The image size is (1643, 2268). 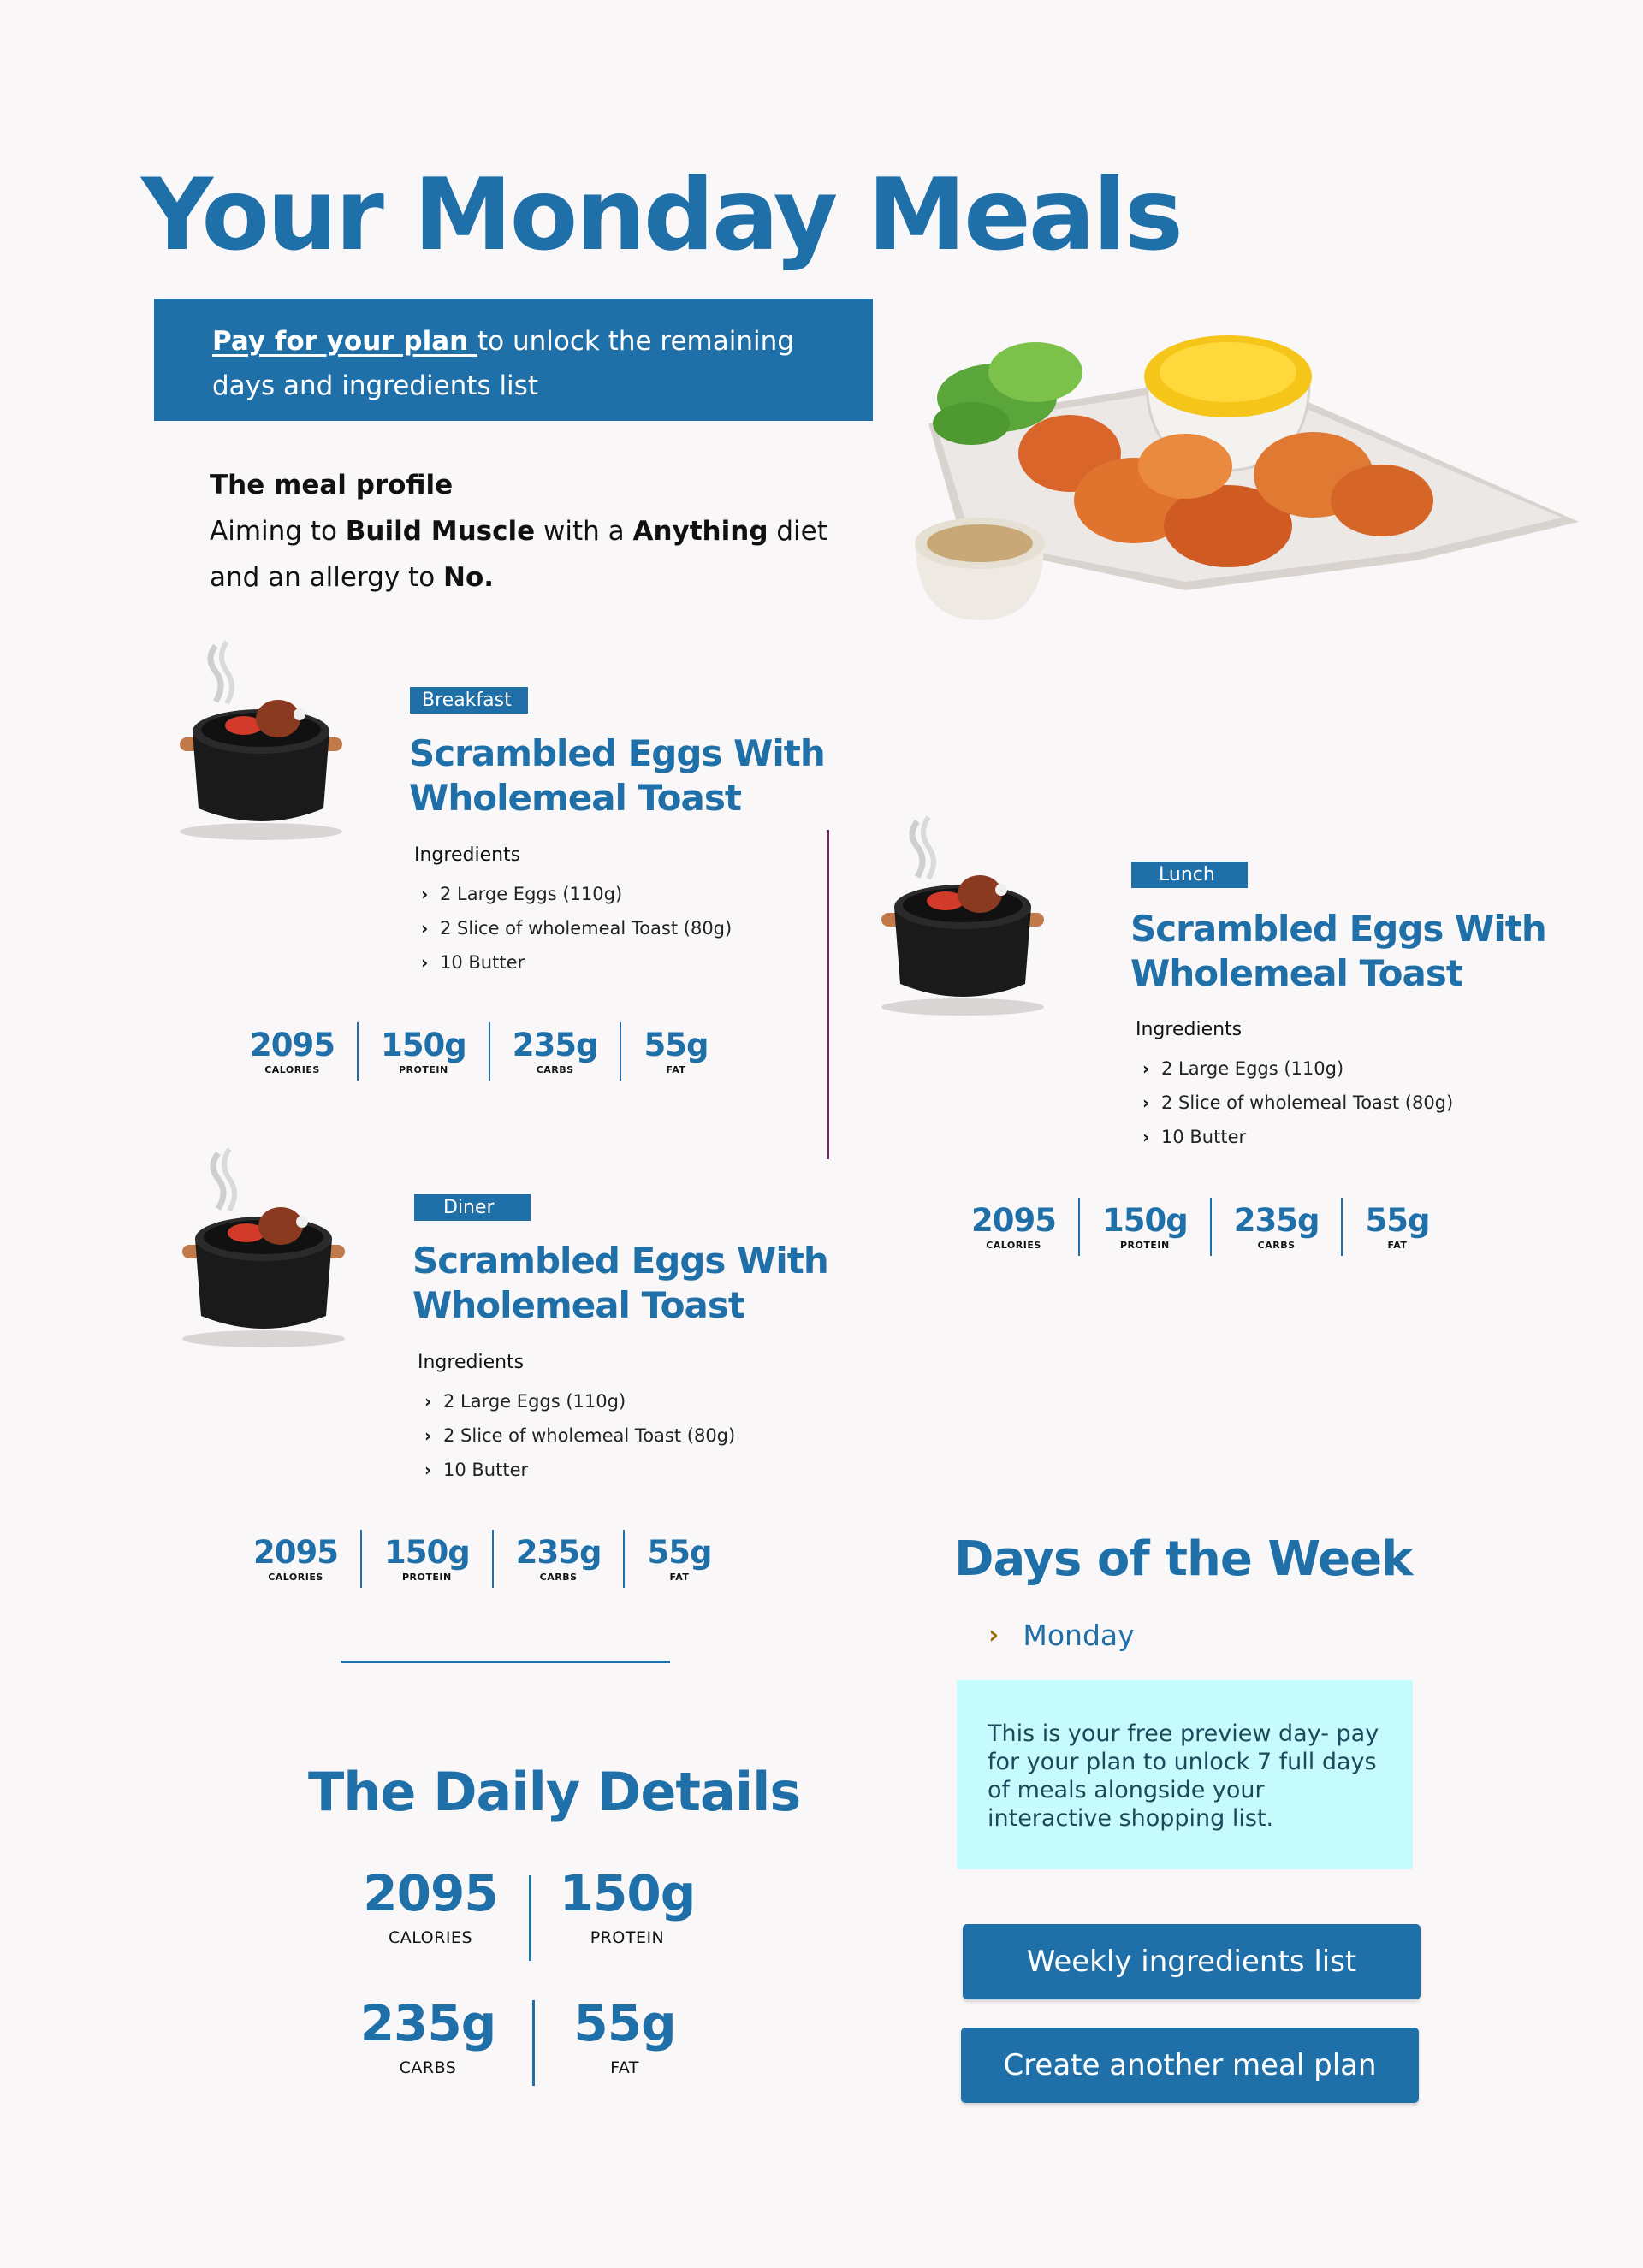 I want to click on create-meal-plan-button: Create another meal plan, so click(x=1190, y=2065).